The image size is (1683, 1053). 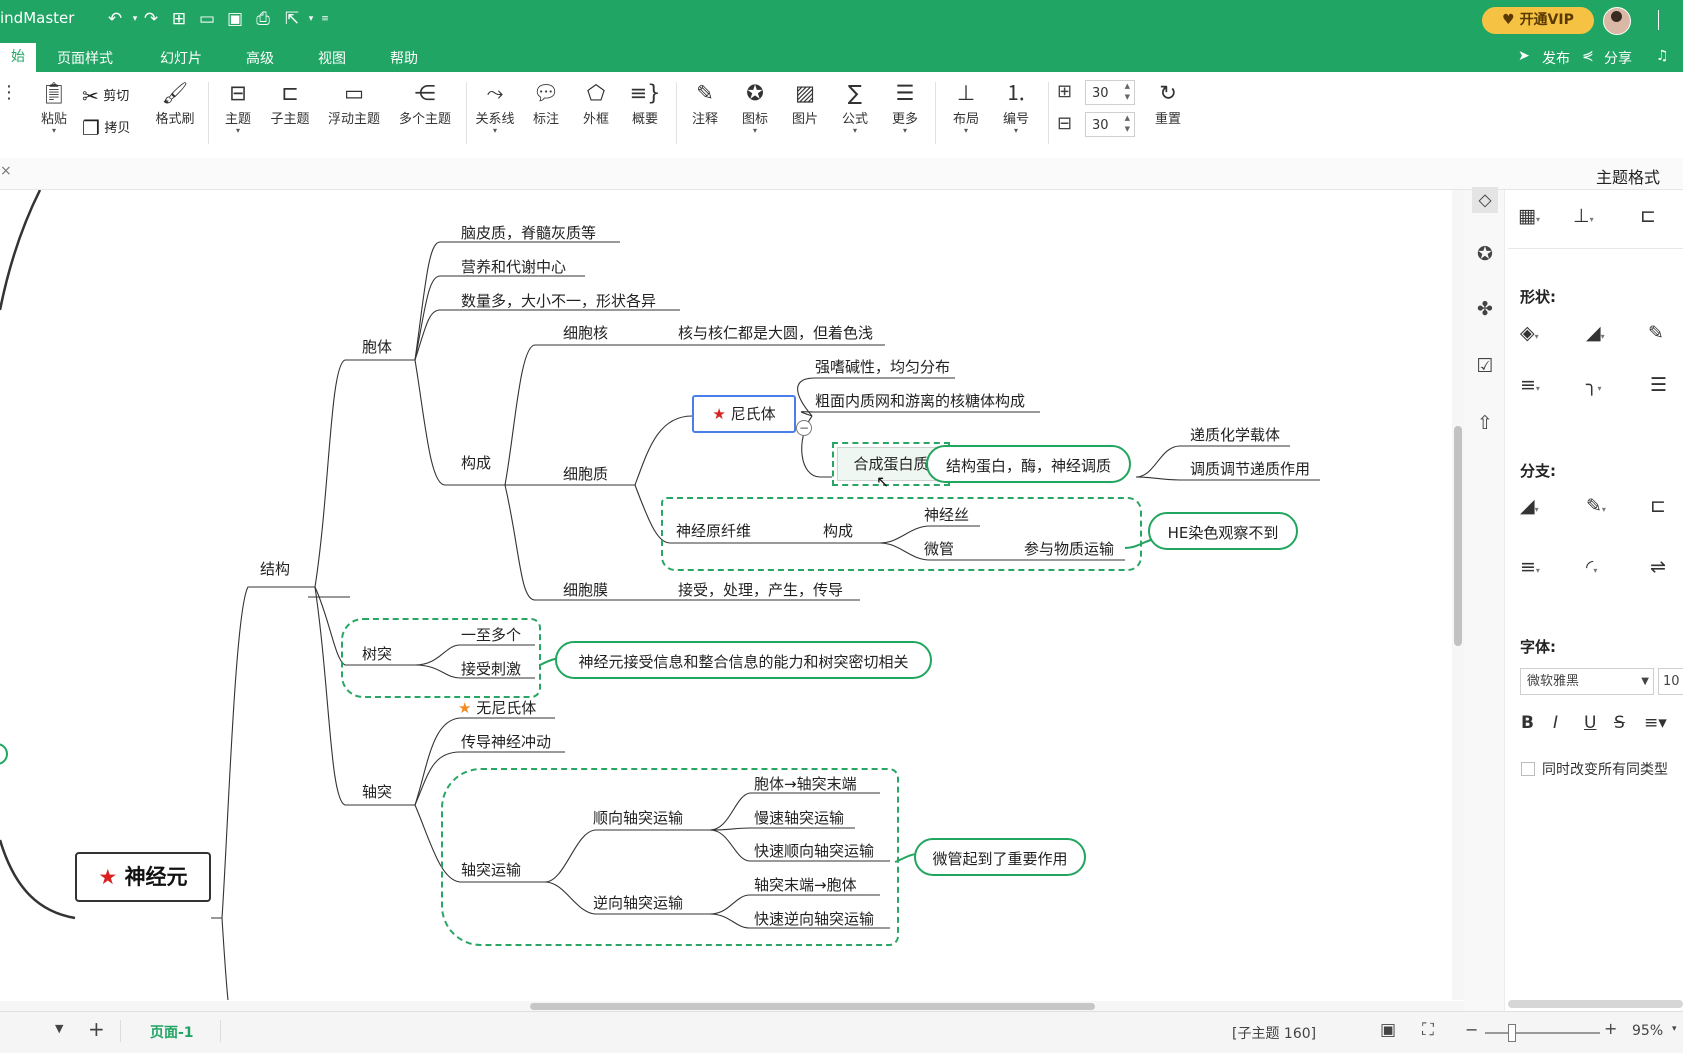 I want to click on node-retrograde-item: 轴突末端→胞体, so click(x=805, y=884).